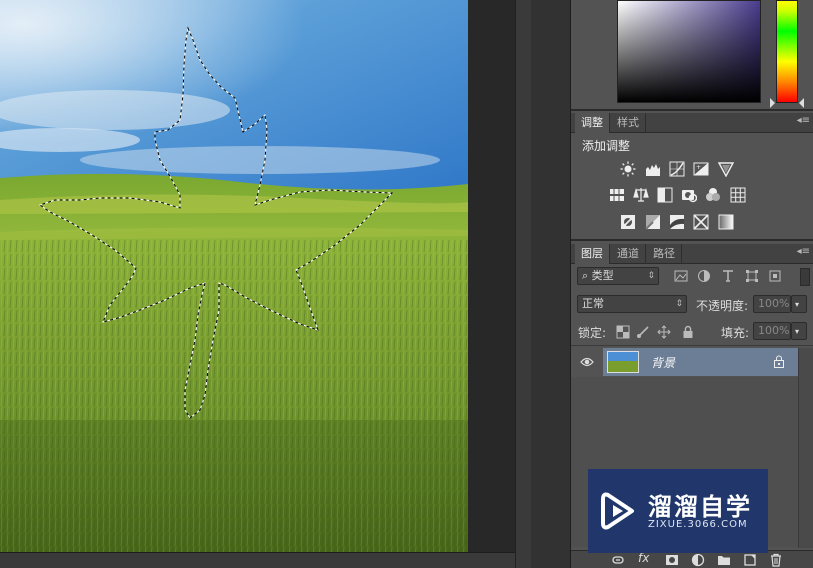 The image size is (813, 568). I want to click on lock-position-icon, so click(664, 332).